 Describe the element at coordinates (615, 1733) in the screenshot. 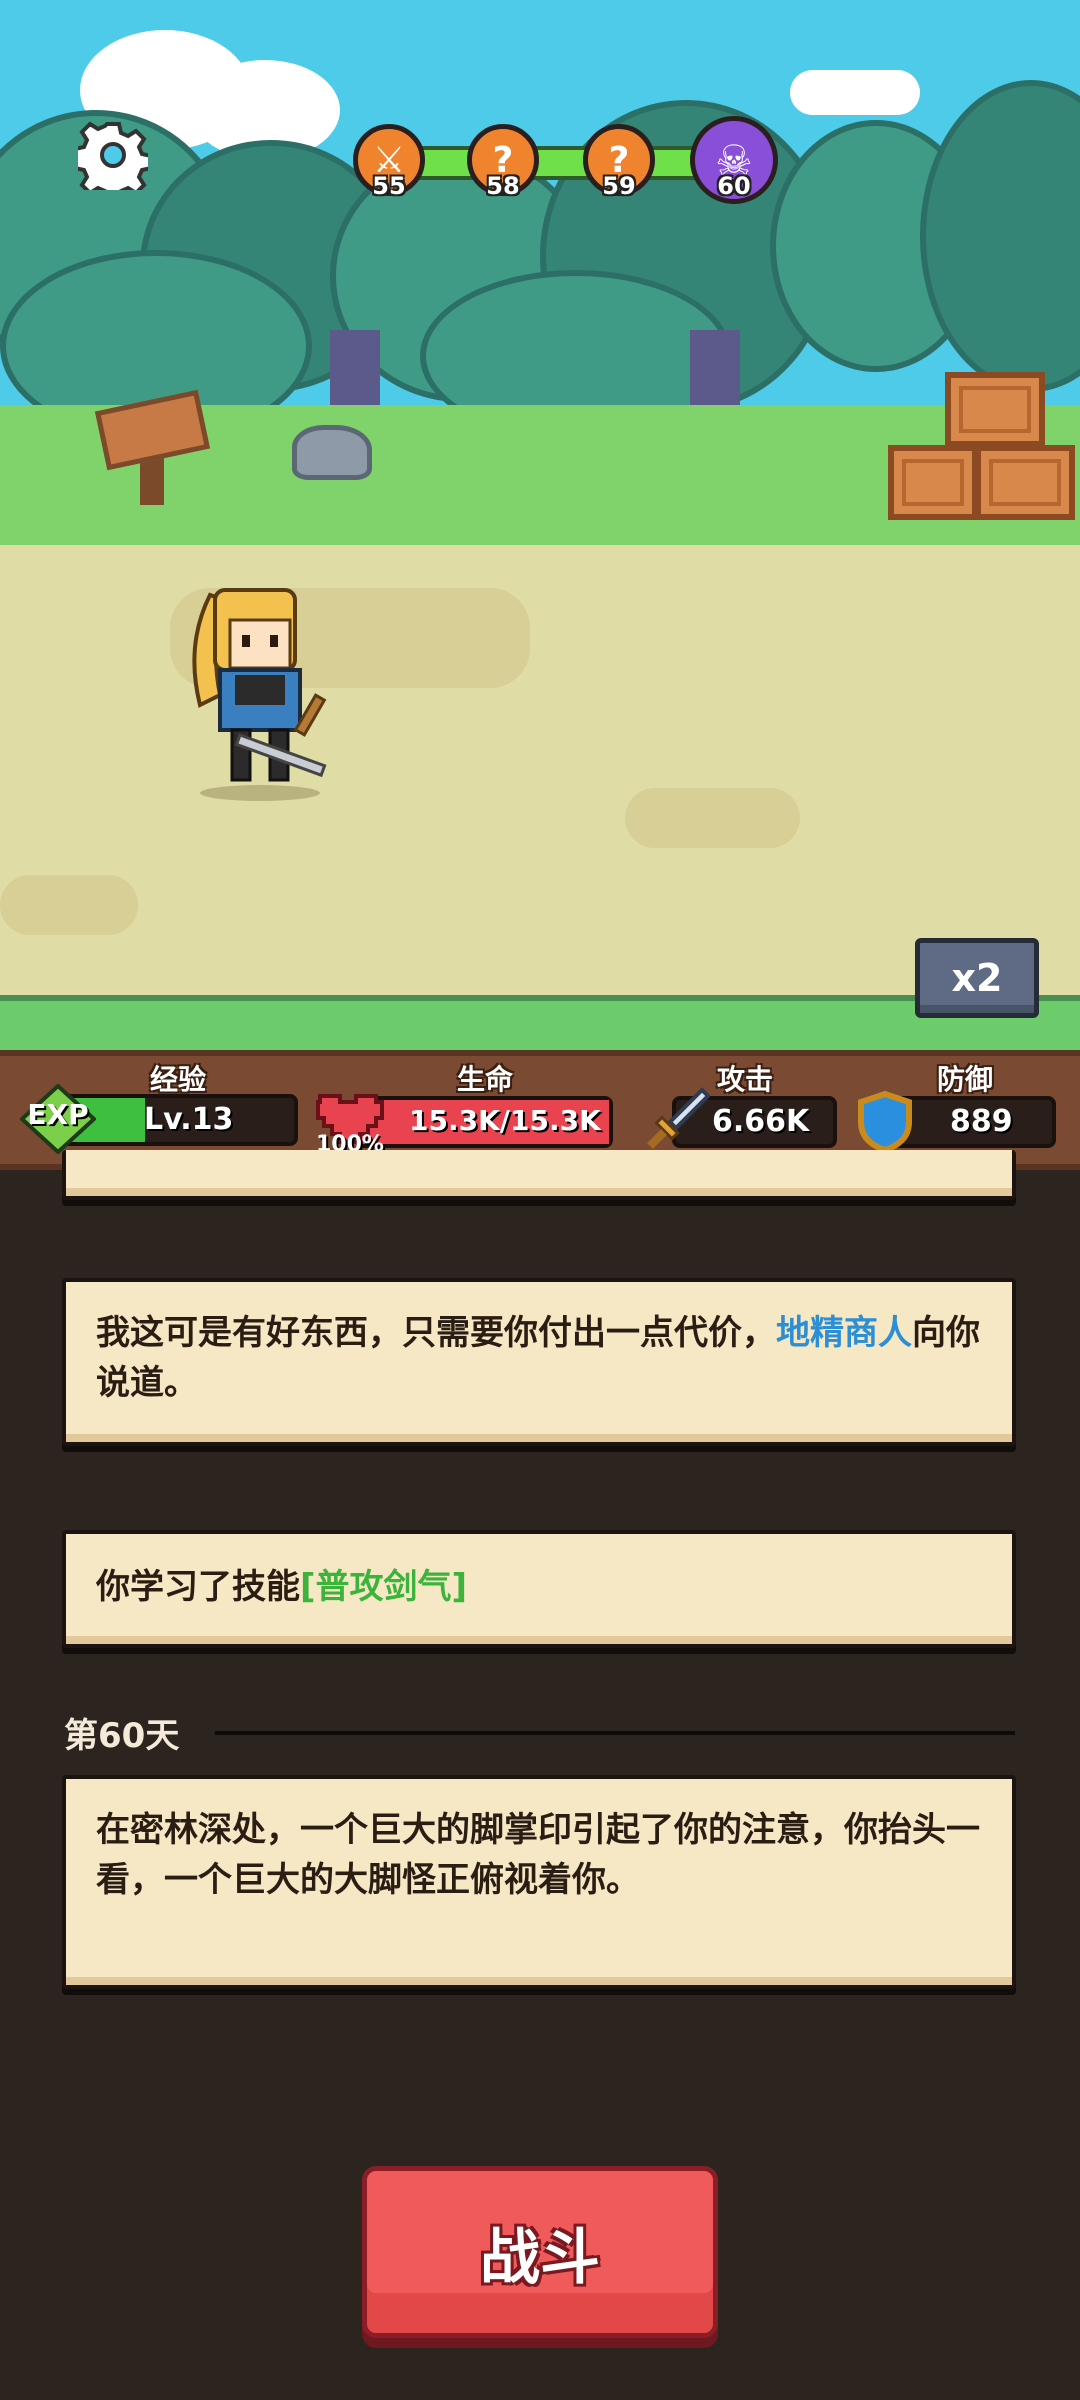

I see `day-divider` at that location.